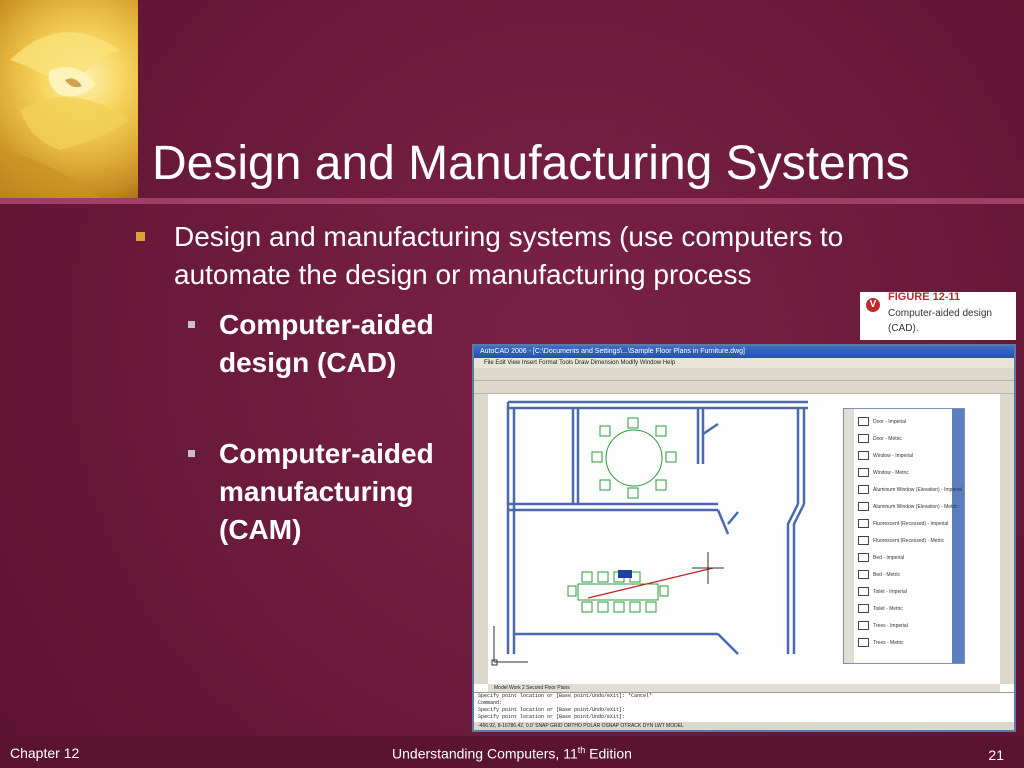  I want to click on palette-item: Fluorescent (Recessed) - Imperial, so click(903, 523).